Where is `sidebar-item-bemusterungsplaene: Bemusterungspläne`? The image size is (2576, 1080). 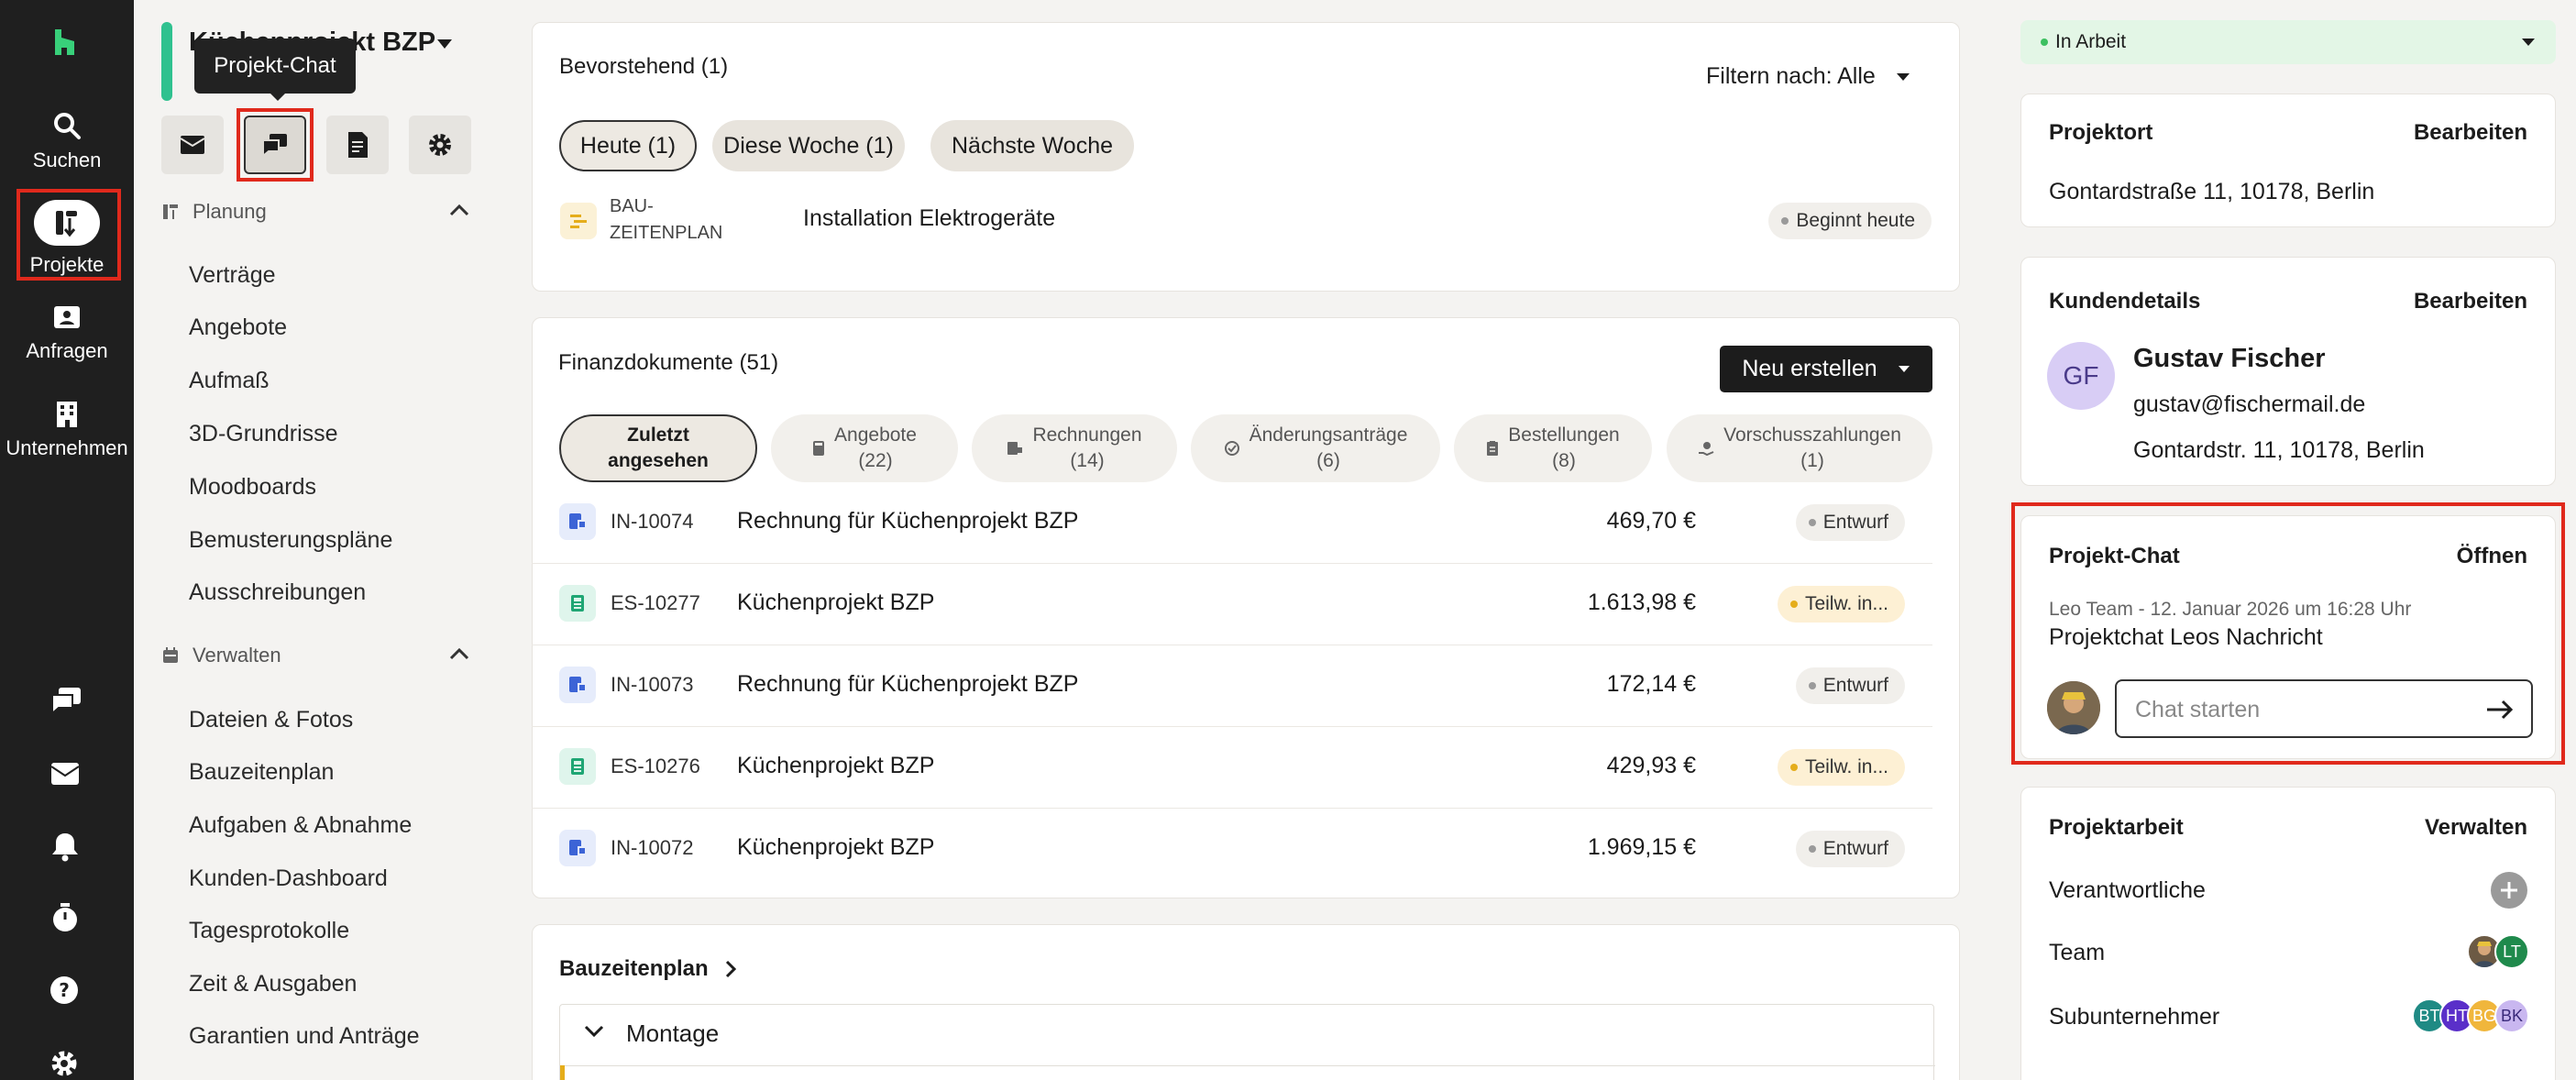 sidebar-item-bemusterungsplaene: Bemusterungspläne is located at coordinates (290, 540).